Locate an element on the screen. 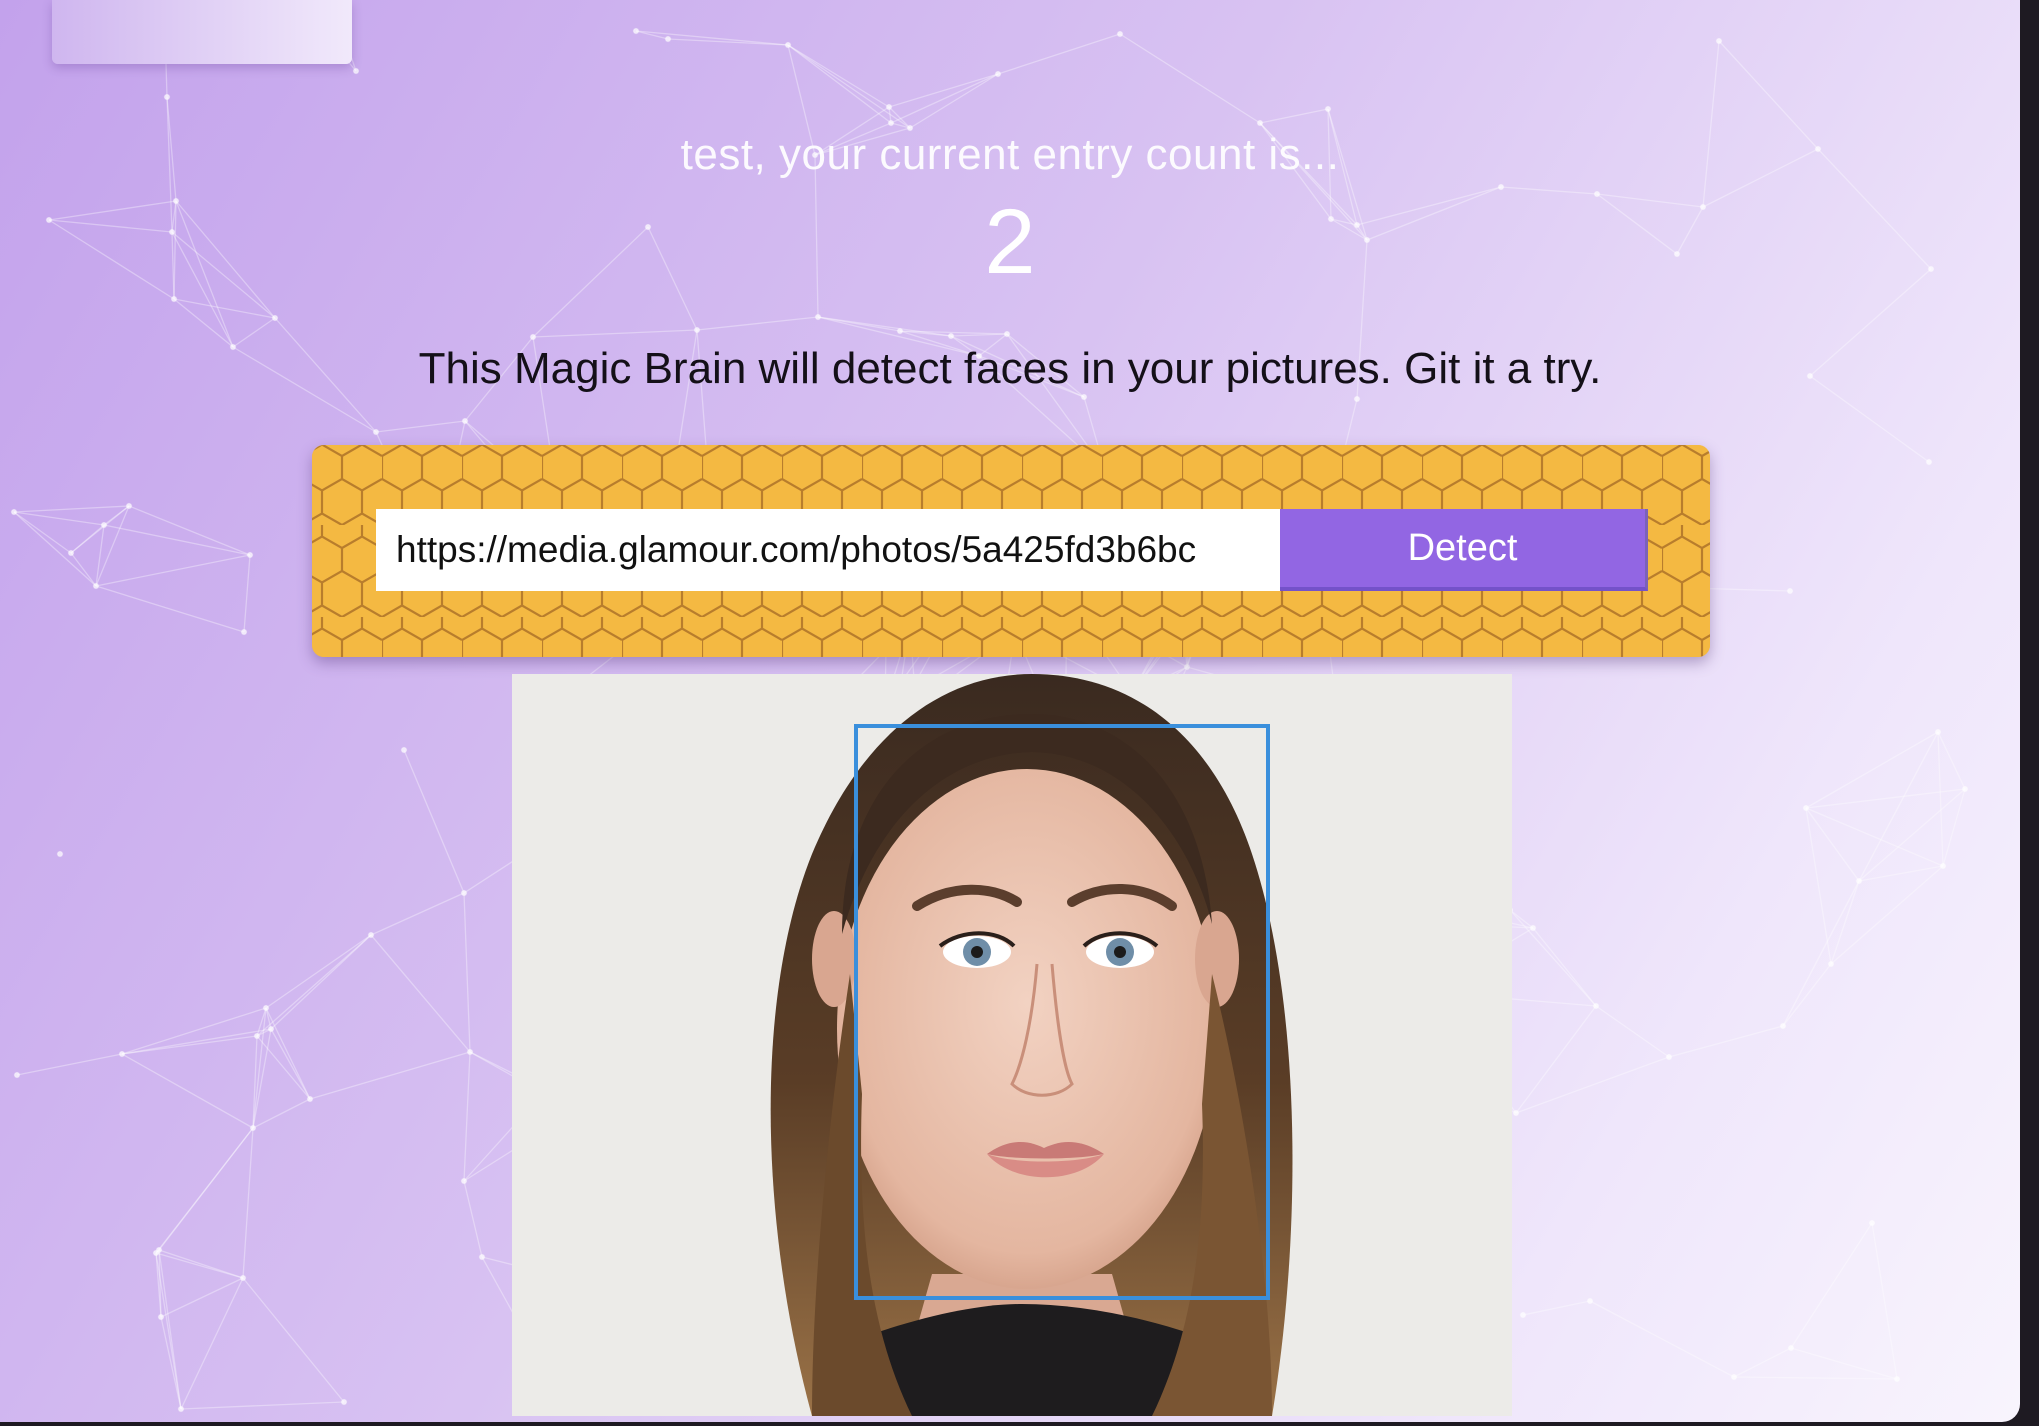 This screenshot has width=2039, height=1426. image-link-form: Detect is located at coordinates (1011, 551).